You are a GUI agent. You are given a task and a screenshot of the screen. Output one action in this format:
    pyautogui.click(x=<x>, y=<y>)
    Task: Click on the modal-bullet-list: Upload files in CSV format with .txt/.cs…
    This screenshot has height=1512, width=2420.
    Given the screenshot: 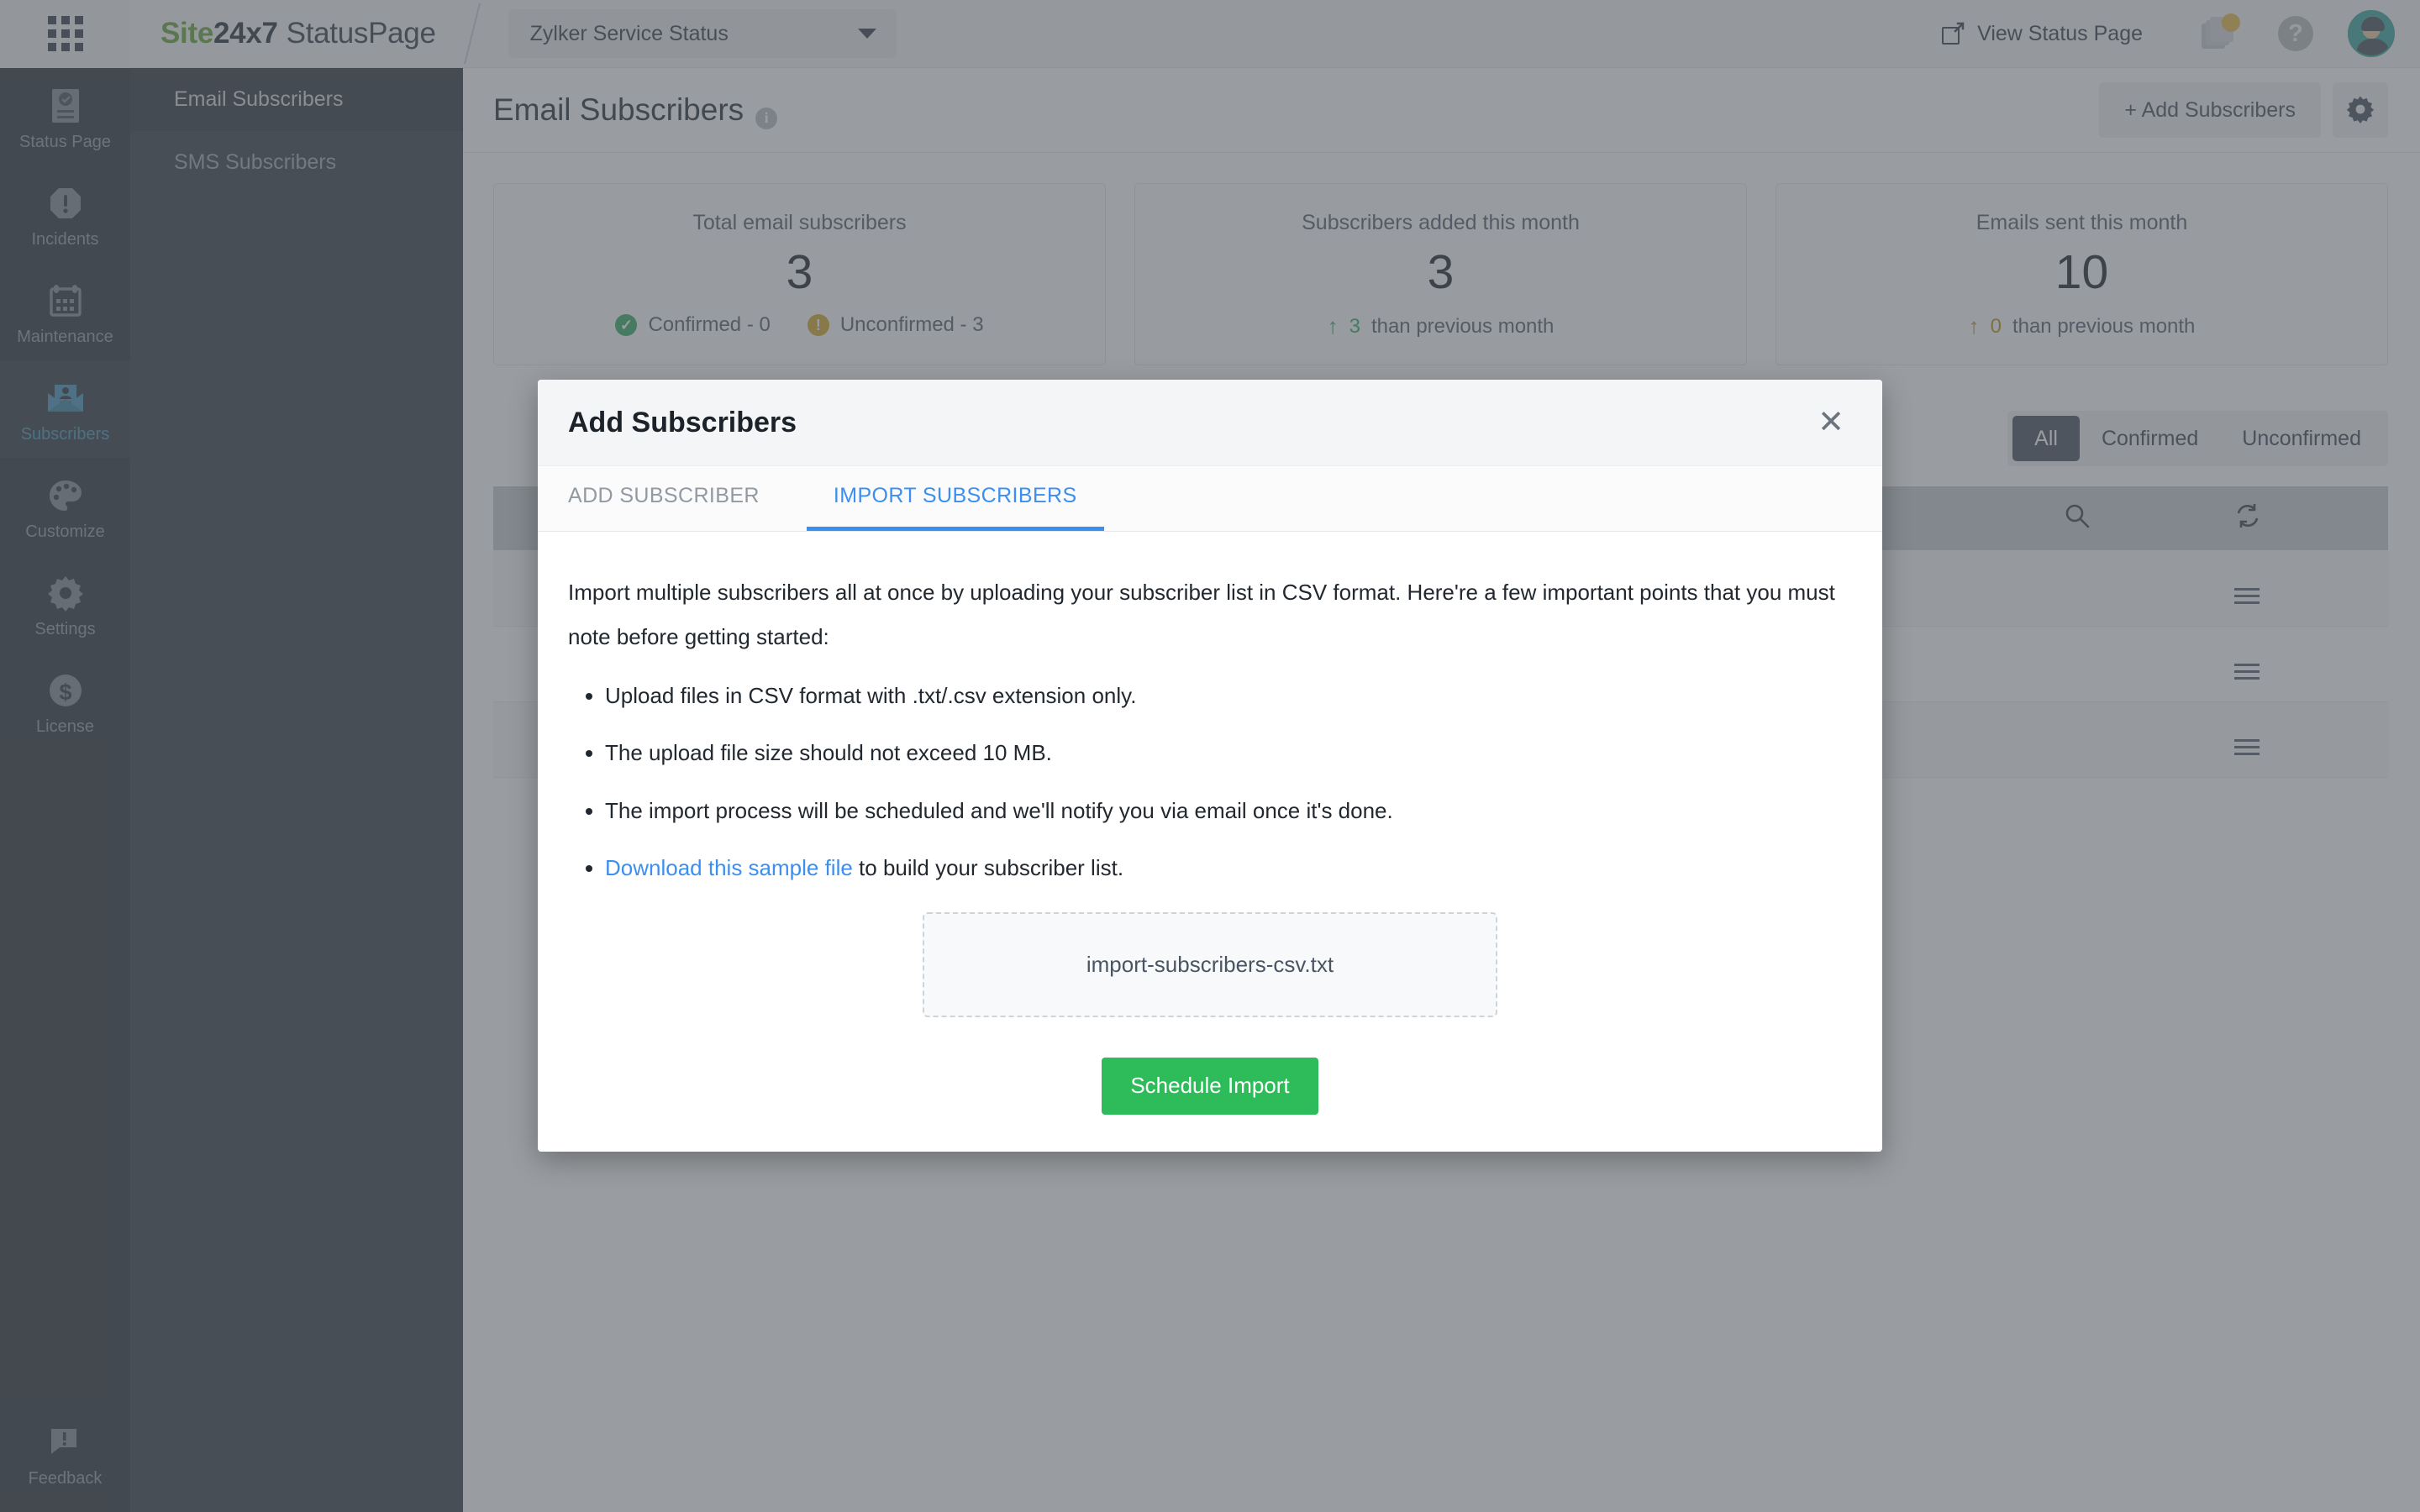 What is the action you would take?
    pyautogui.click(x=1228, y=782)
    